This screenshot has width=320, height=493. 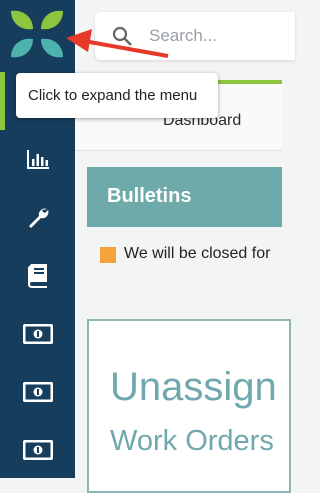 I want to click on wrench-icon, so click(x=38, y=218).